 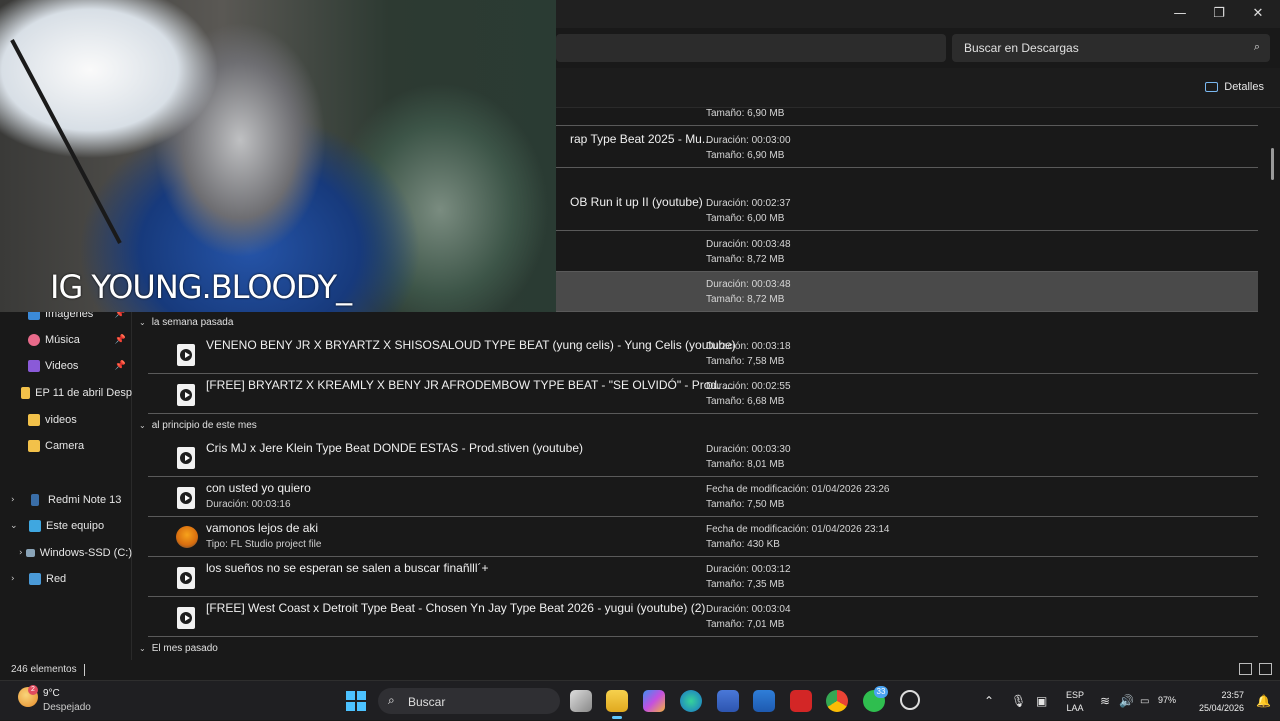 What do you see at coordinates (748, 203) in the screenshot?
I see `file-duration: Duración: 00:02:37` at bounding box center [748, 203].